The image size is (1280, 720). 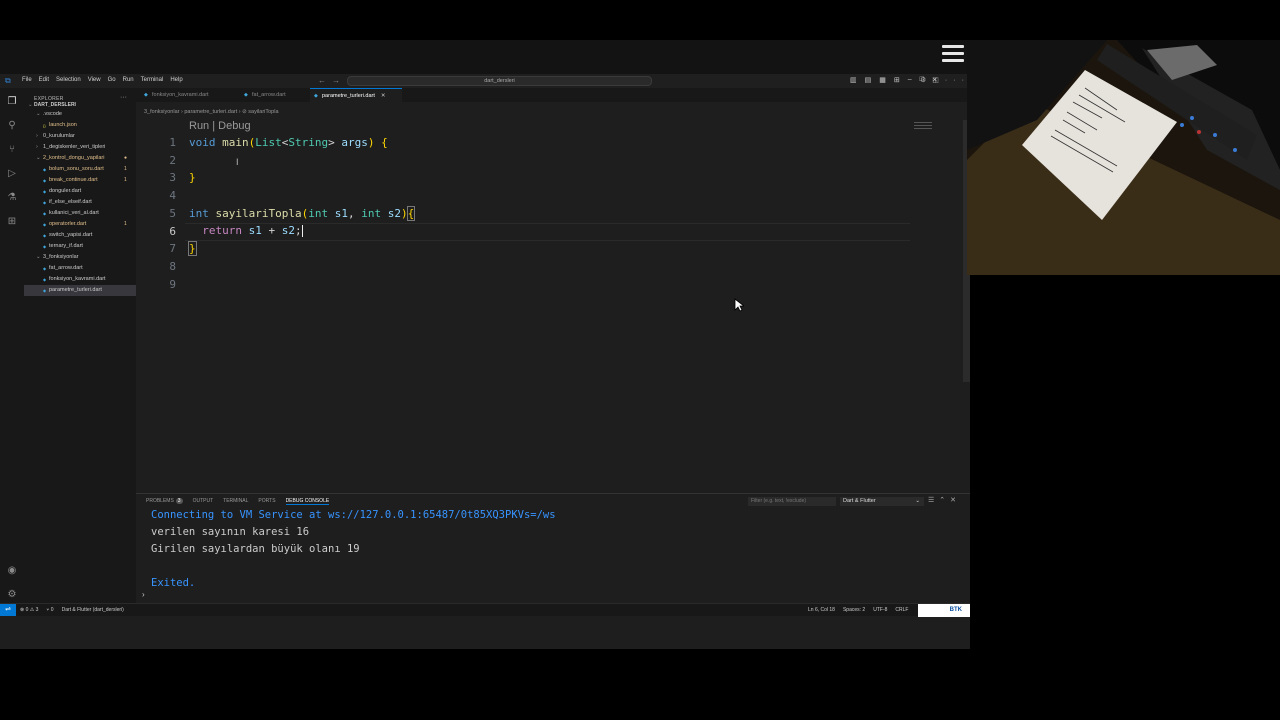 I want to click on tree-file: ◆ fat_arrow.dart, so click(x=80, y=268).